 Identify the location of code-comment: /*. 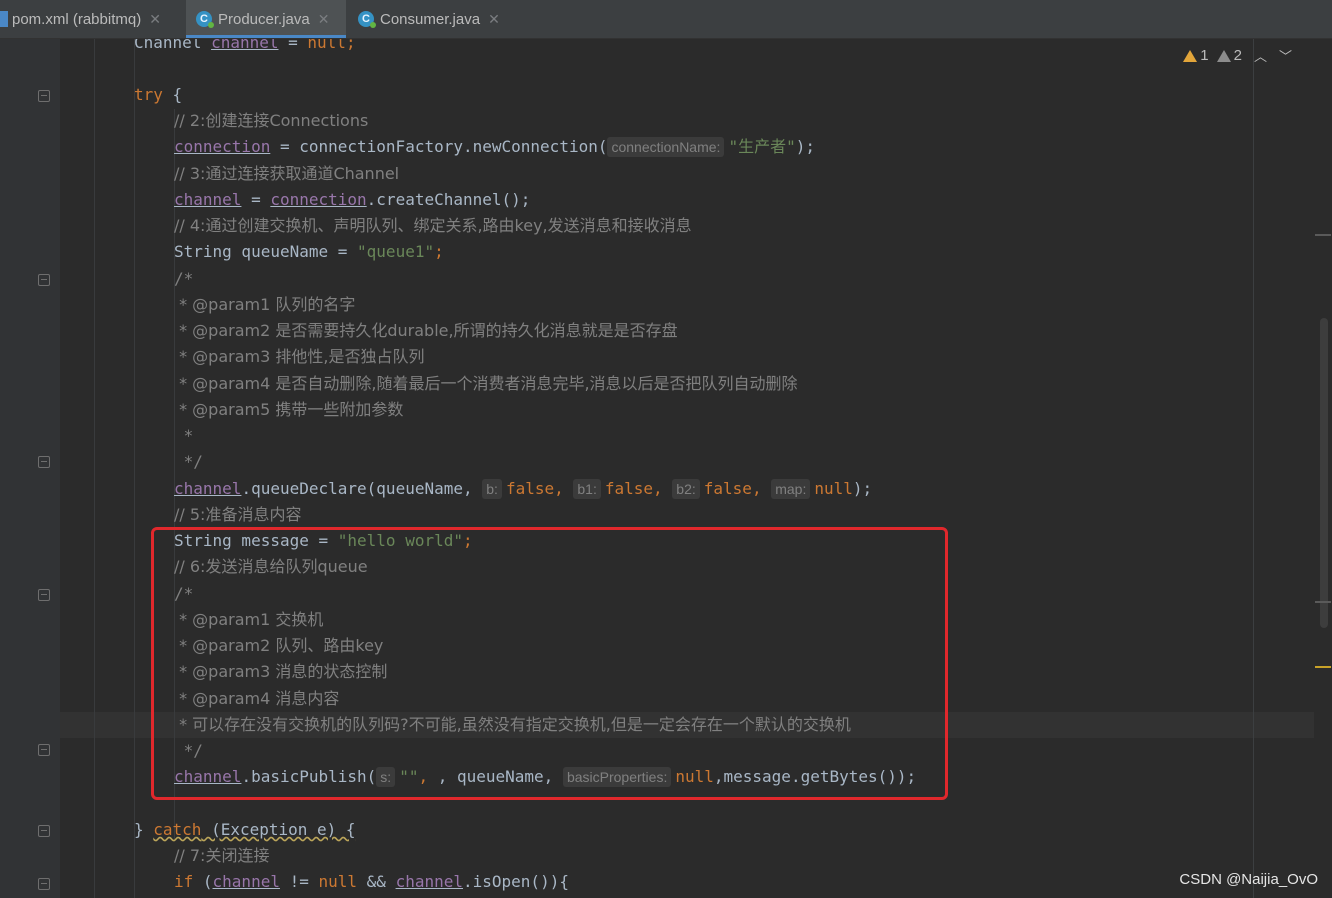
(183, 279).